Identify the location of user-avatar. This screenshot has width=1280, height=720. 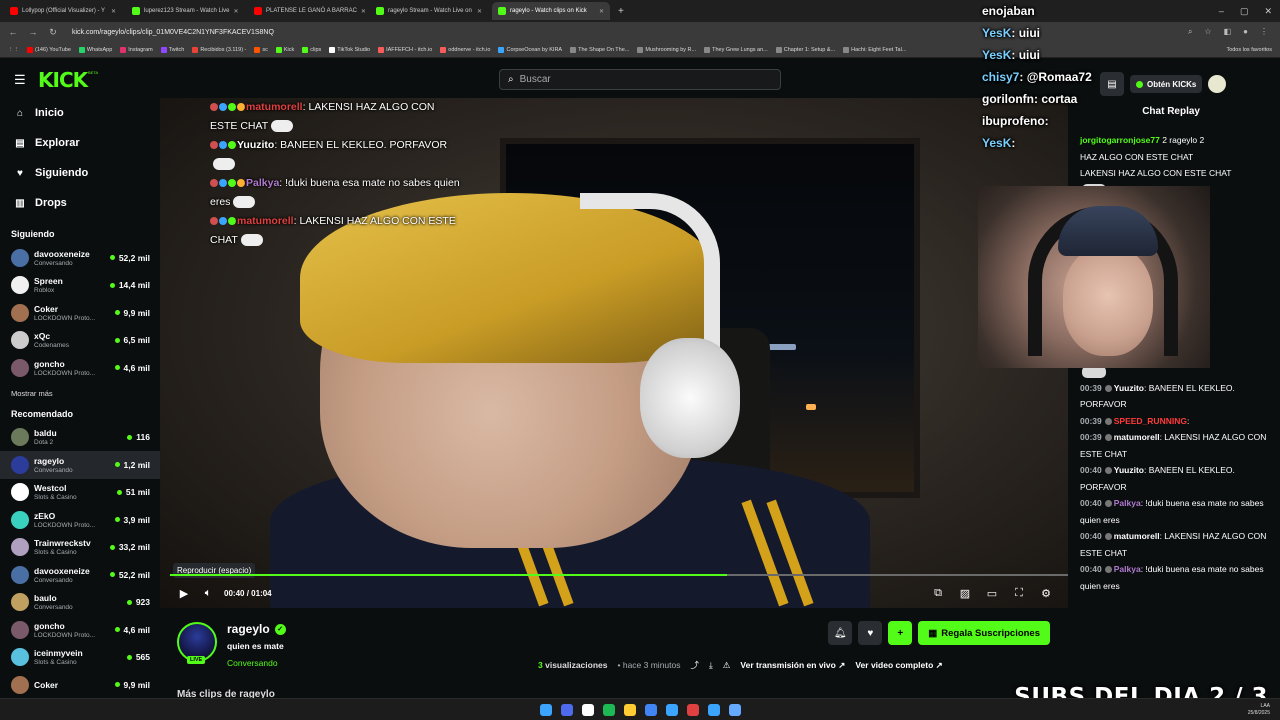
(1217, 84).